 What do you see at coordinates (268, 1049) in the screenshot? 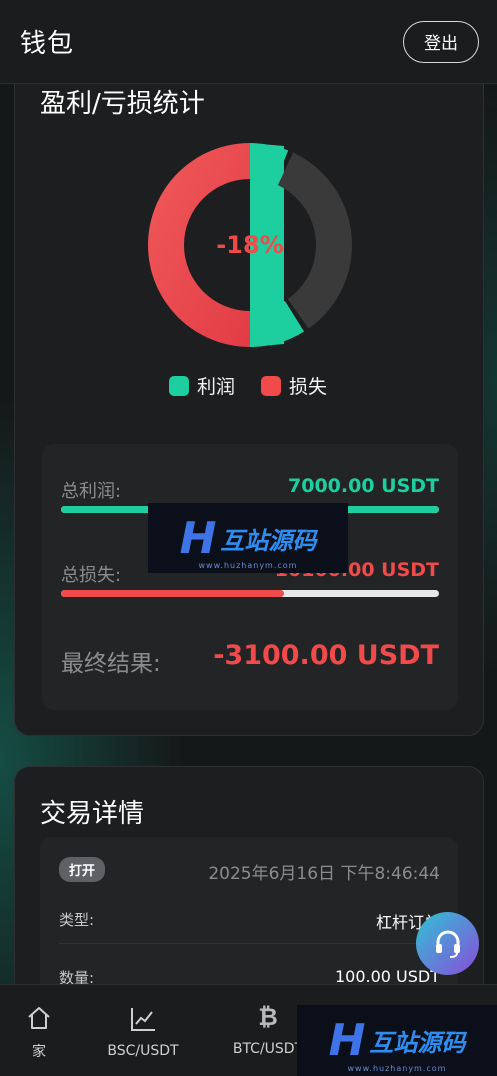
I see `nav-label-btc-usdt: BTC/USDT` at bounding box center [268, 1049].